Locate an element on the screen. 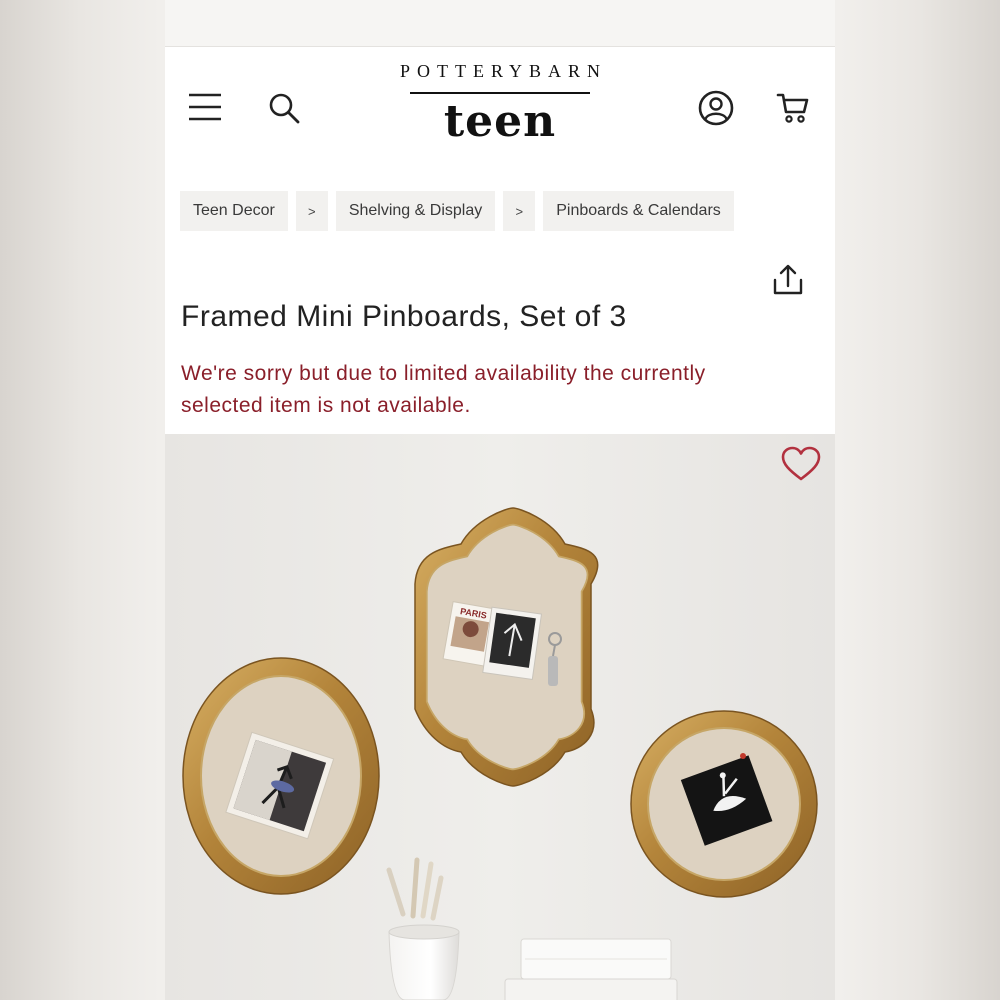  oval-pinboard is located at coordinates (281, 776).